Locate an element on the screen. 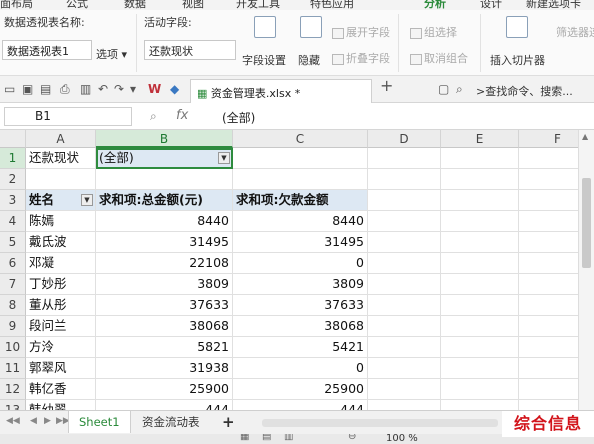 Image resolution: width=594 pixels, height=444 pixels. column-header-d: D is located at coordinates (404, 139).